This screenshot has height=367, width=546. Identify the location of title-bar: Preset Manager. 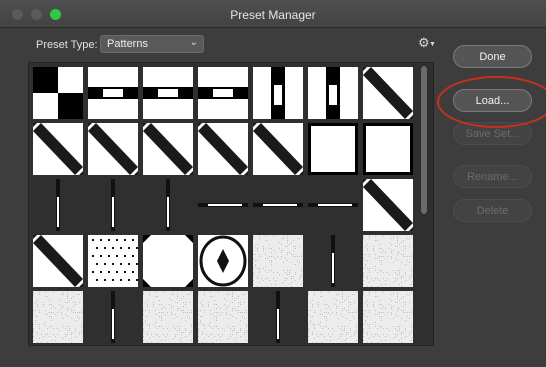
(273, 14).